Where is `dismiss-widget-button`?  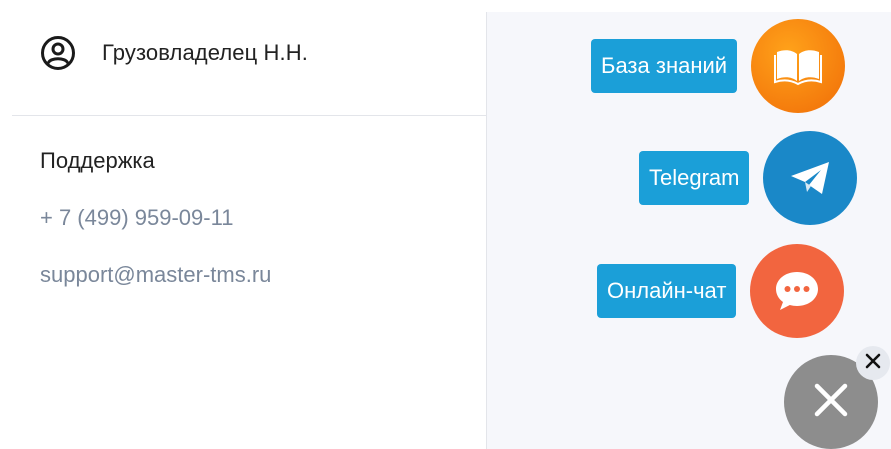
dismiss-widget-button is located at coordinates (873, 363).